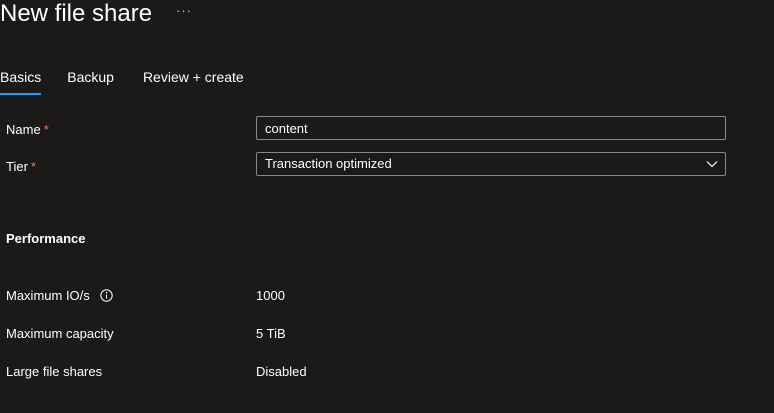 The width and height of the screenshot is (774, 413). I want to click on max-capacity-value: 5 TiB, so click(271, 333).